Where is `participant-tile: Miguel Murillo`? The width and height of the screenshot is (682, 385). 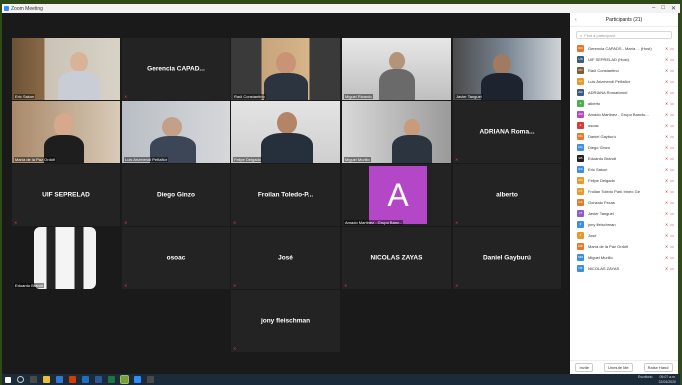 participant-tile: Miguel Murillo is located at coordinates (396, 132).